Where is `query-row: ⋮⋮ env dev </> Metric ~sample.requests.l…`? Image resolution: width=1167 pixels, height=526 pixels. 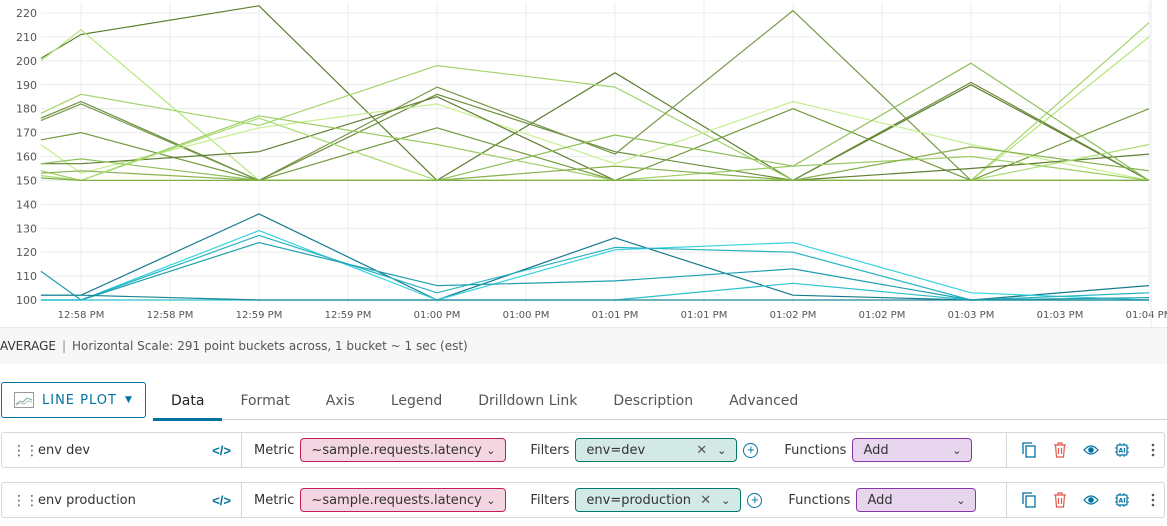
query-row: ⋮⋮ env dev </> Metric ~sample.requests.l… is located at coordinates (583, 450).